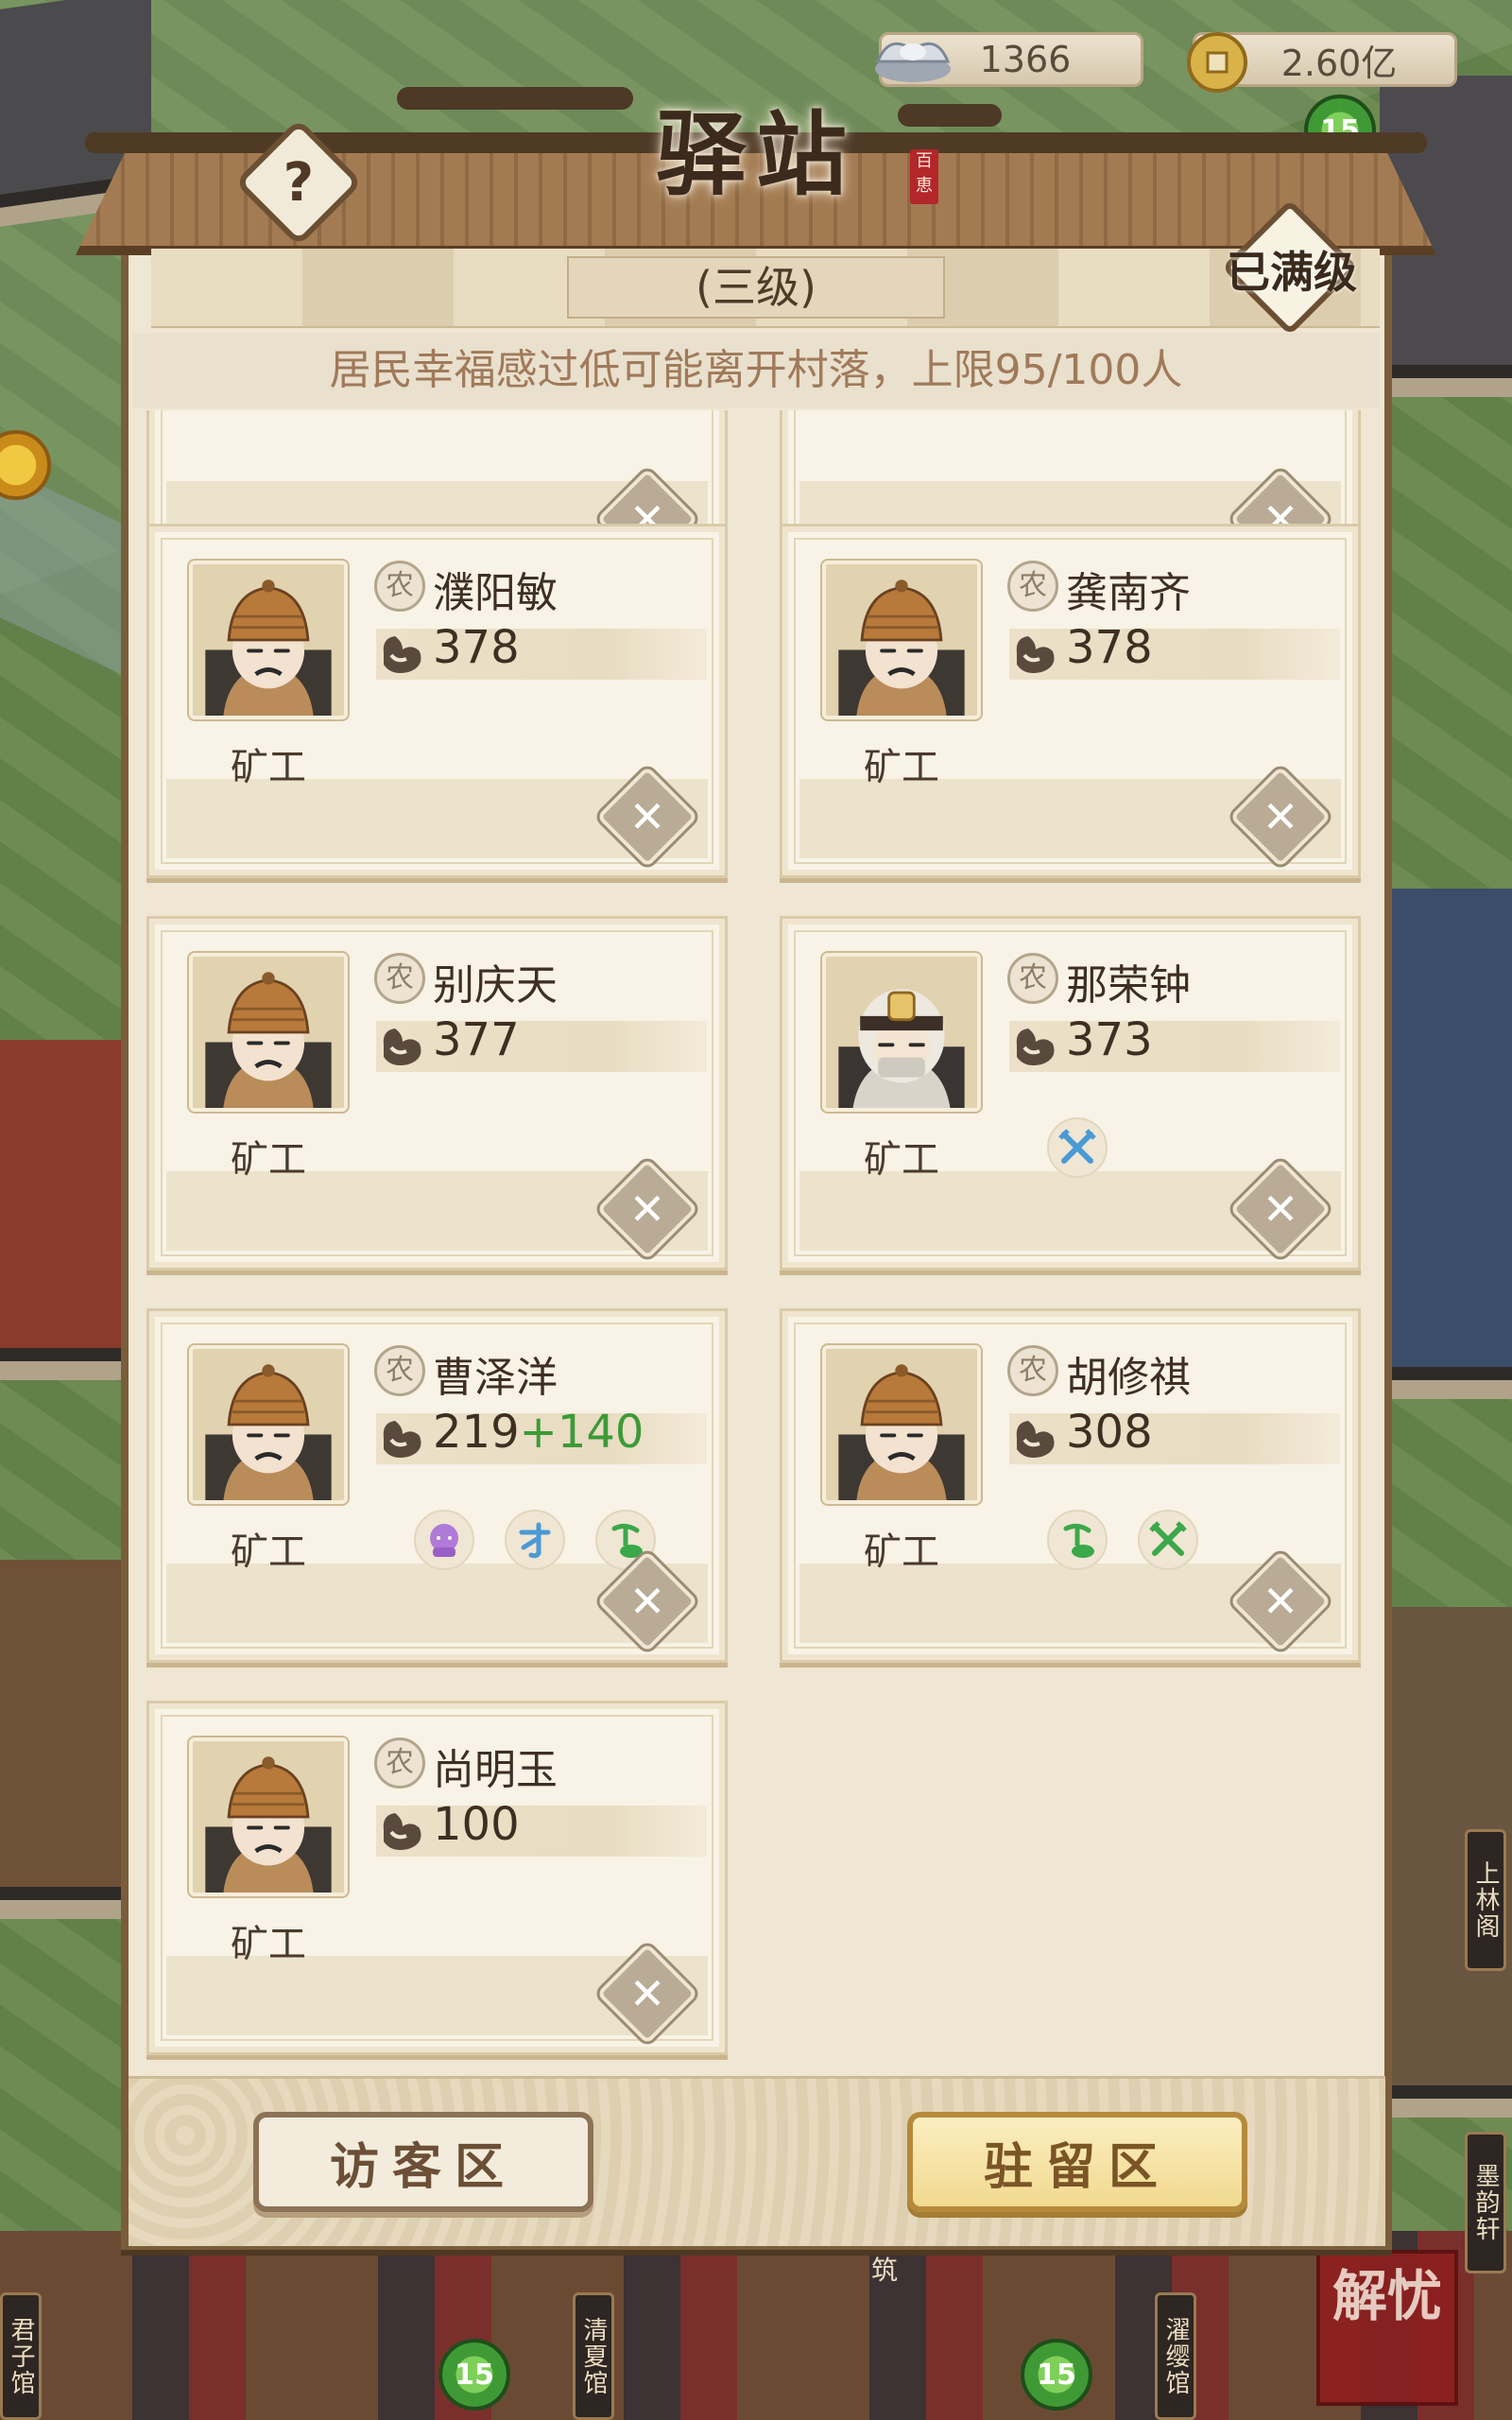  What do you see at coordinates (885, 2270) in the screenshot?
I see `building-label: 筑` at bounding box center [885, 2270].